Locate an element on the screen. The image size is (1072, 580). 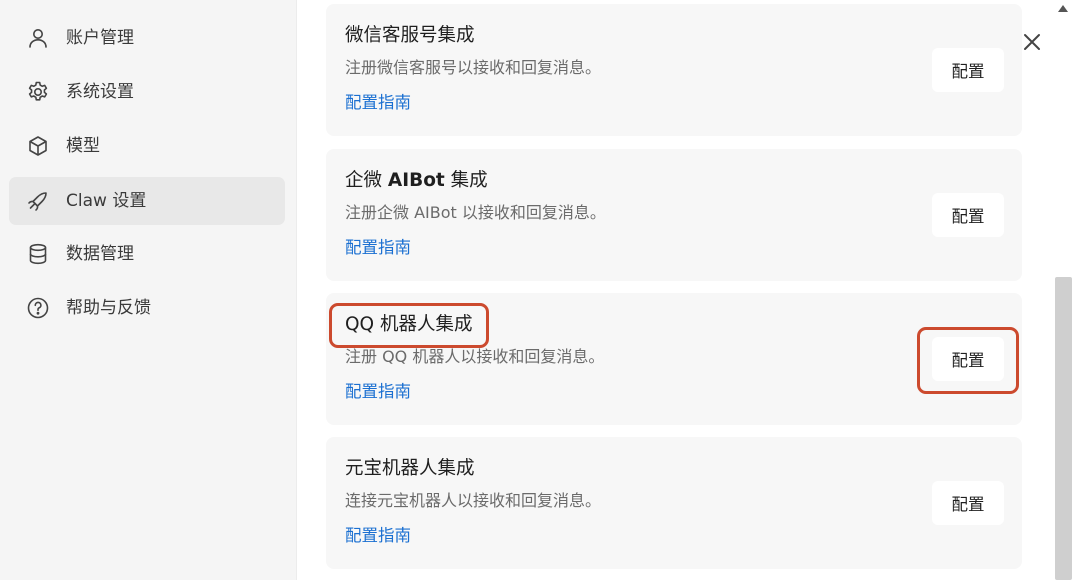
card-title: 元宝机器人集成 is located at coordinates (410, 468).